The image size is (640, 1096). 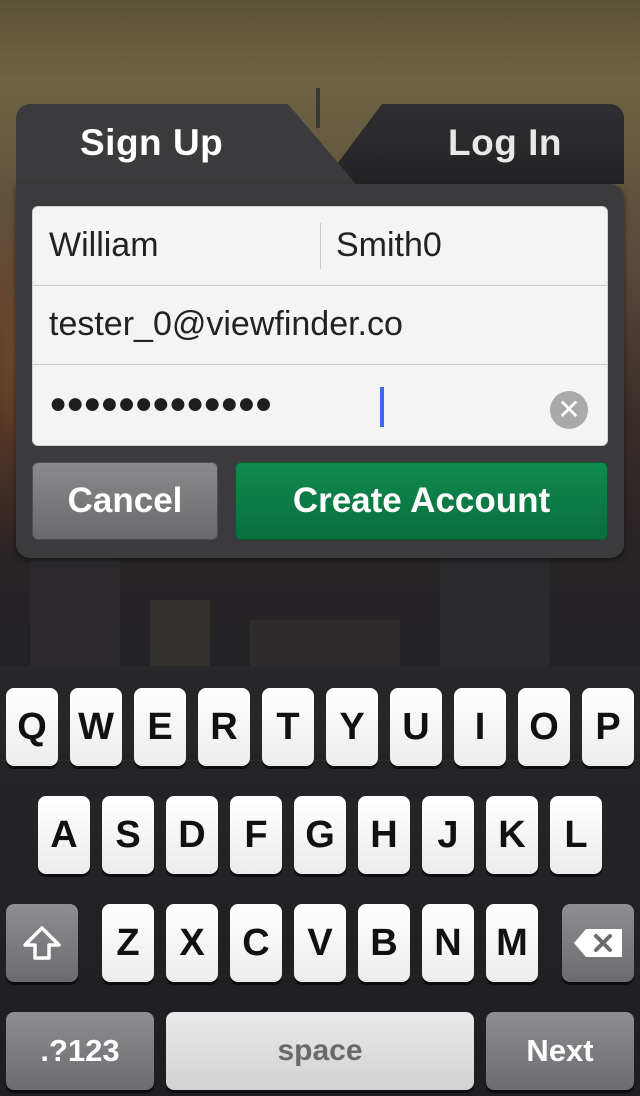 I want to click on cancel-button: Cancel, so click(x=125, y=501).